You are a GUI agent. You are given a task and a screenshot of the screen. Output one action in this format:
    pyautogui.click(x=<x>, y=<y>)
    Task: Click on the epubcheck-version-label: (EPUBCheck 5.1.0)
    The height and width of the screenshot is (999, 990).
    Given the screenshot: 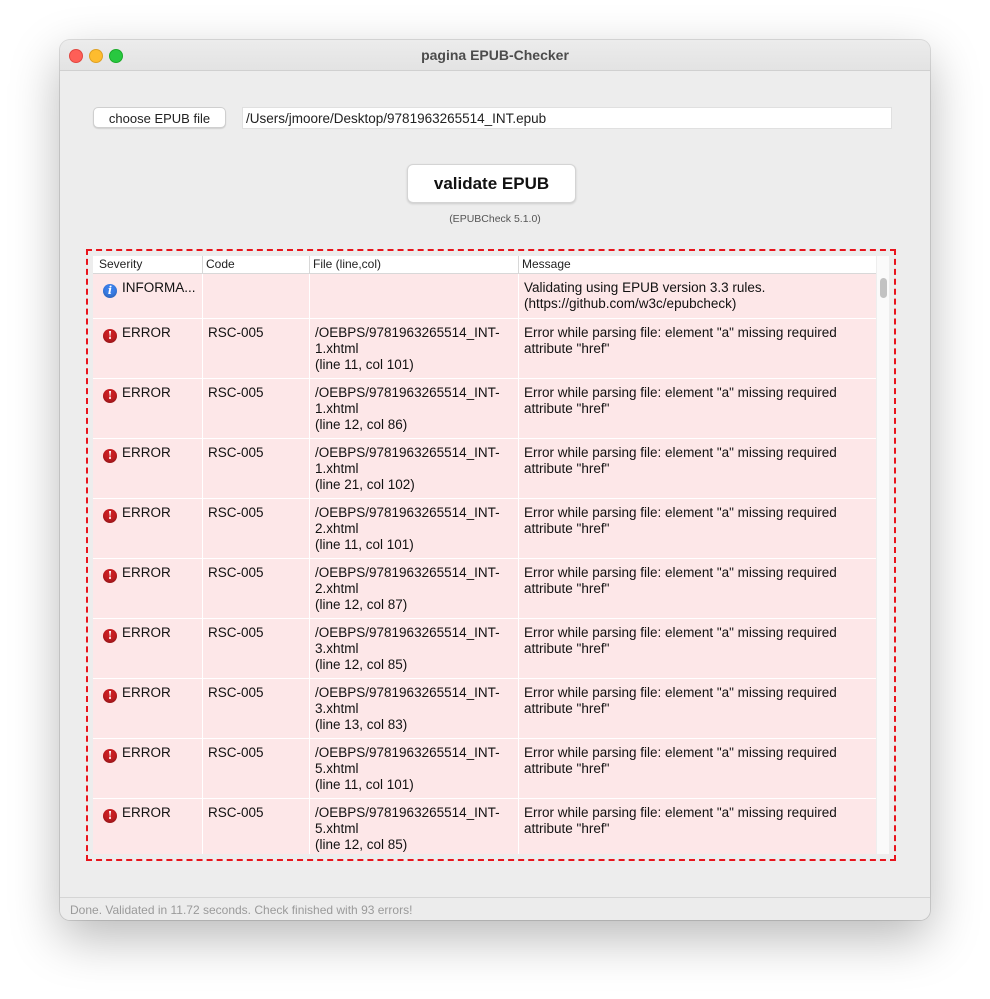 What is the action you would take?
    pyautogui.click(x=495, y=219)
    